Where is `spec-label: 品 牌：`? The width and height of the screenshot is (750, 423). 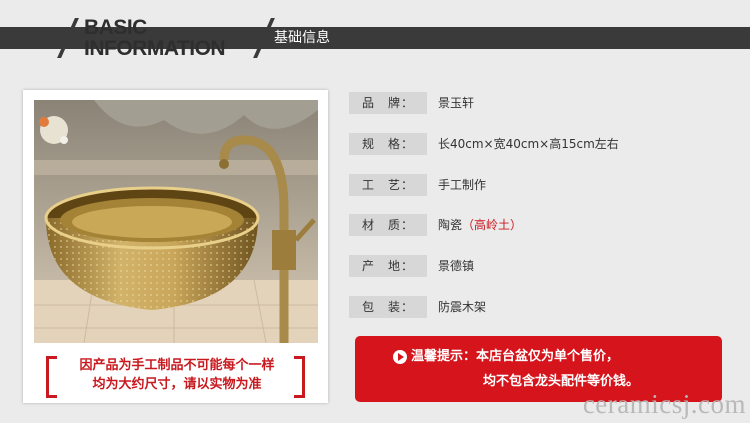
spec-label: 品 牌： is located at coordinates (388, 103).